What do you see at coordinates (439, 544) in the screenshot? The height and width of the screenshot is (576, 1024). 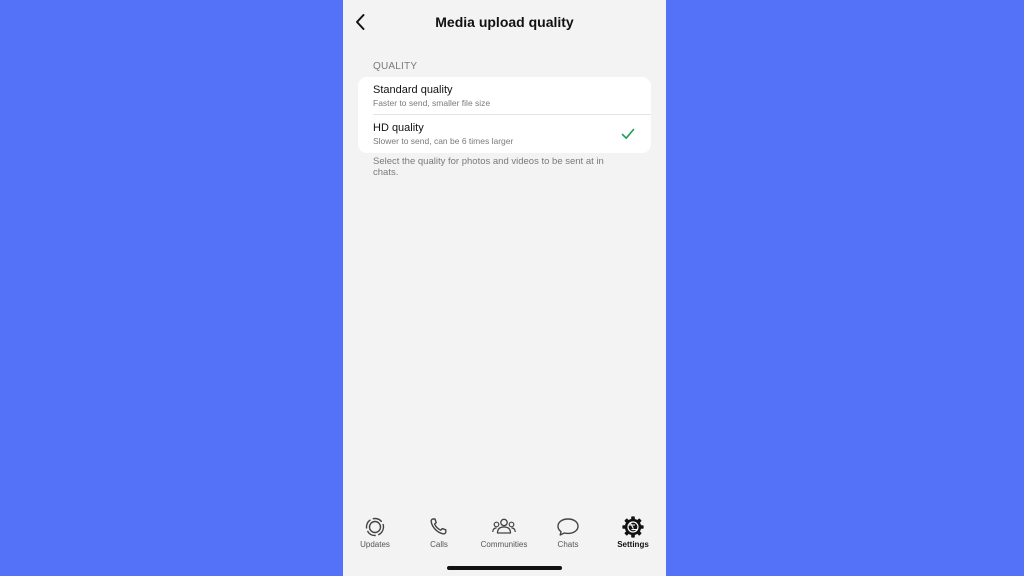 I see `tab-label: Calls` at bounding box center [439, 544].